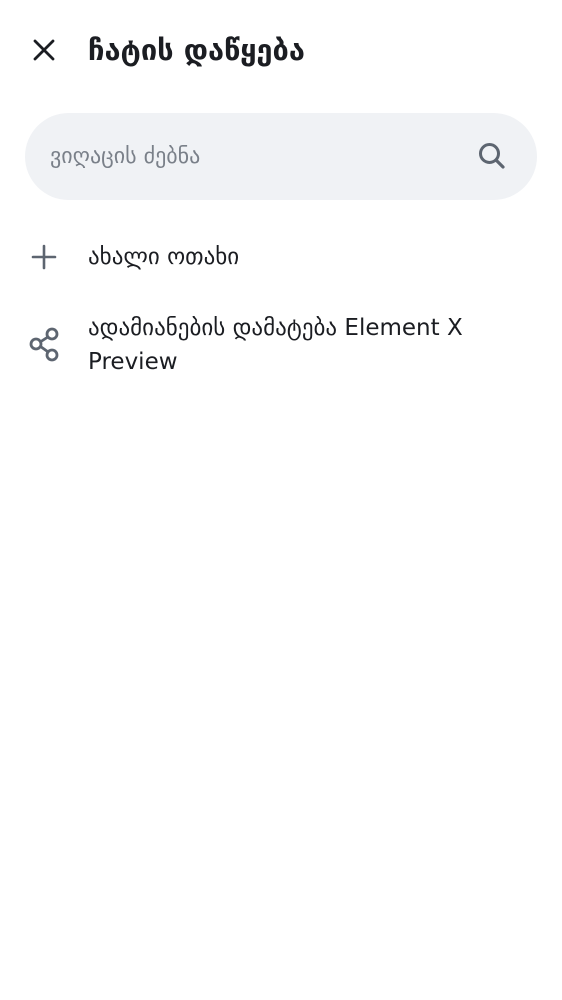 Image resolution: width=562 pixels, height=1000 pixels. I want to click on invite-people-item: ადამიანების დამატება Element X Preview, so click(281, 346).